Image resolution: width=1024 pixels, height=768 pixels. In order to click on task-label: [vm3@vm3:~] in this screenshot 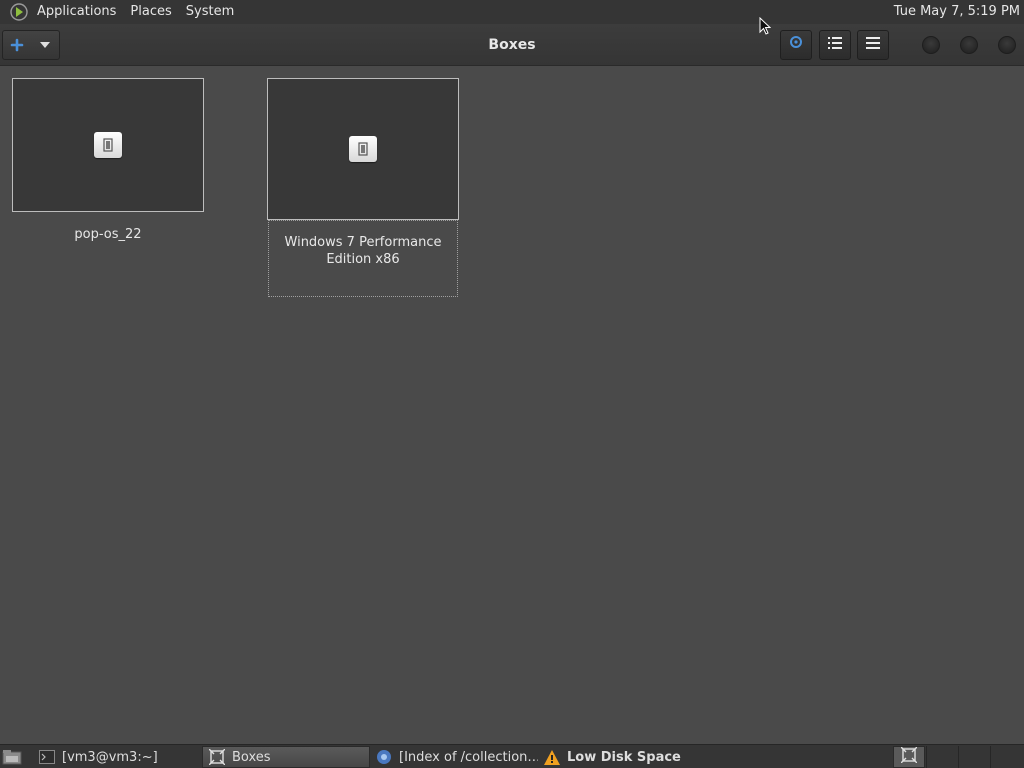, I will do `click(110, 757)`.